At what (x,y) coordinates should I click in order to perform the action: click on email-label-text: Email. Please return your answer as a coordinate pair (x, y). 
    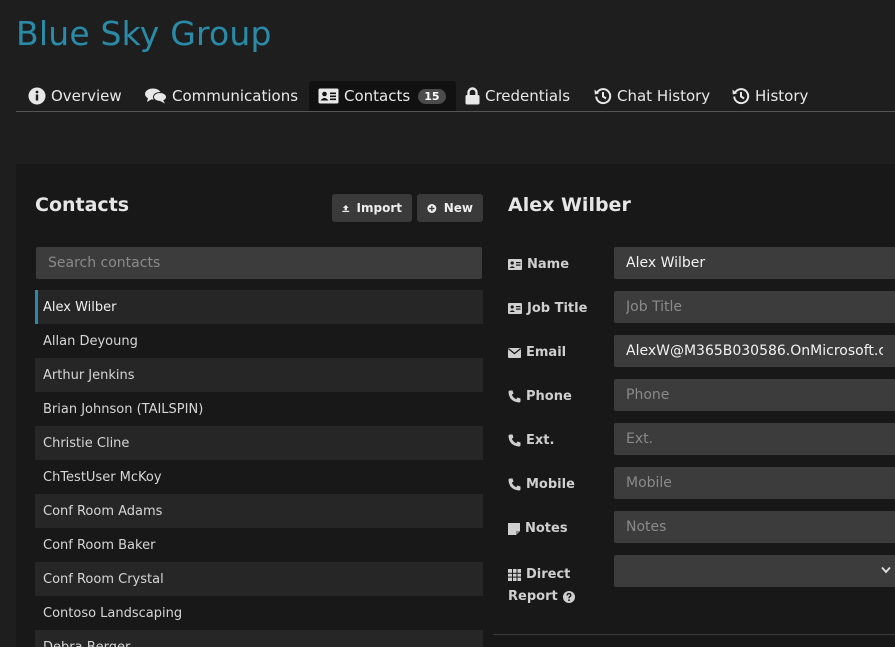
    Looking at the image, I should click on (546, 352).